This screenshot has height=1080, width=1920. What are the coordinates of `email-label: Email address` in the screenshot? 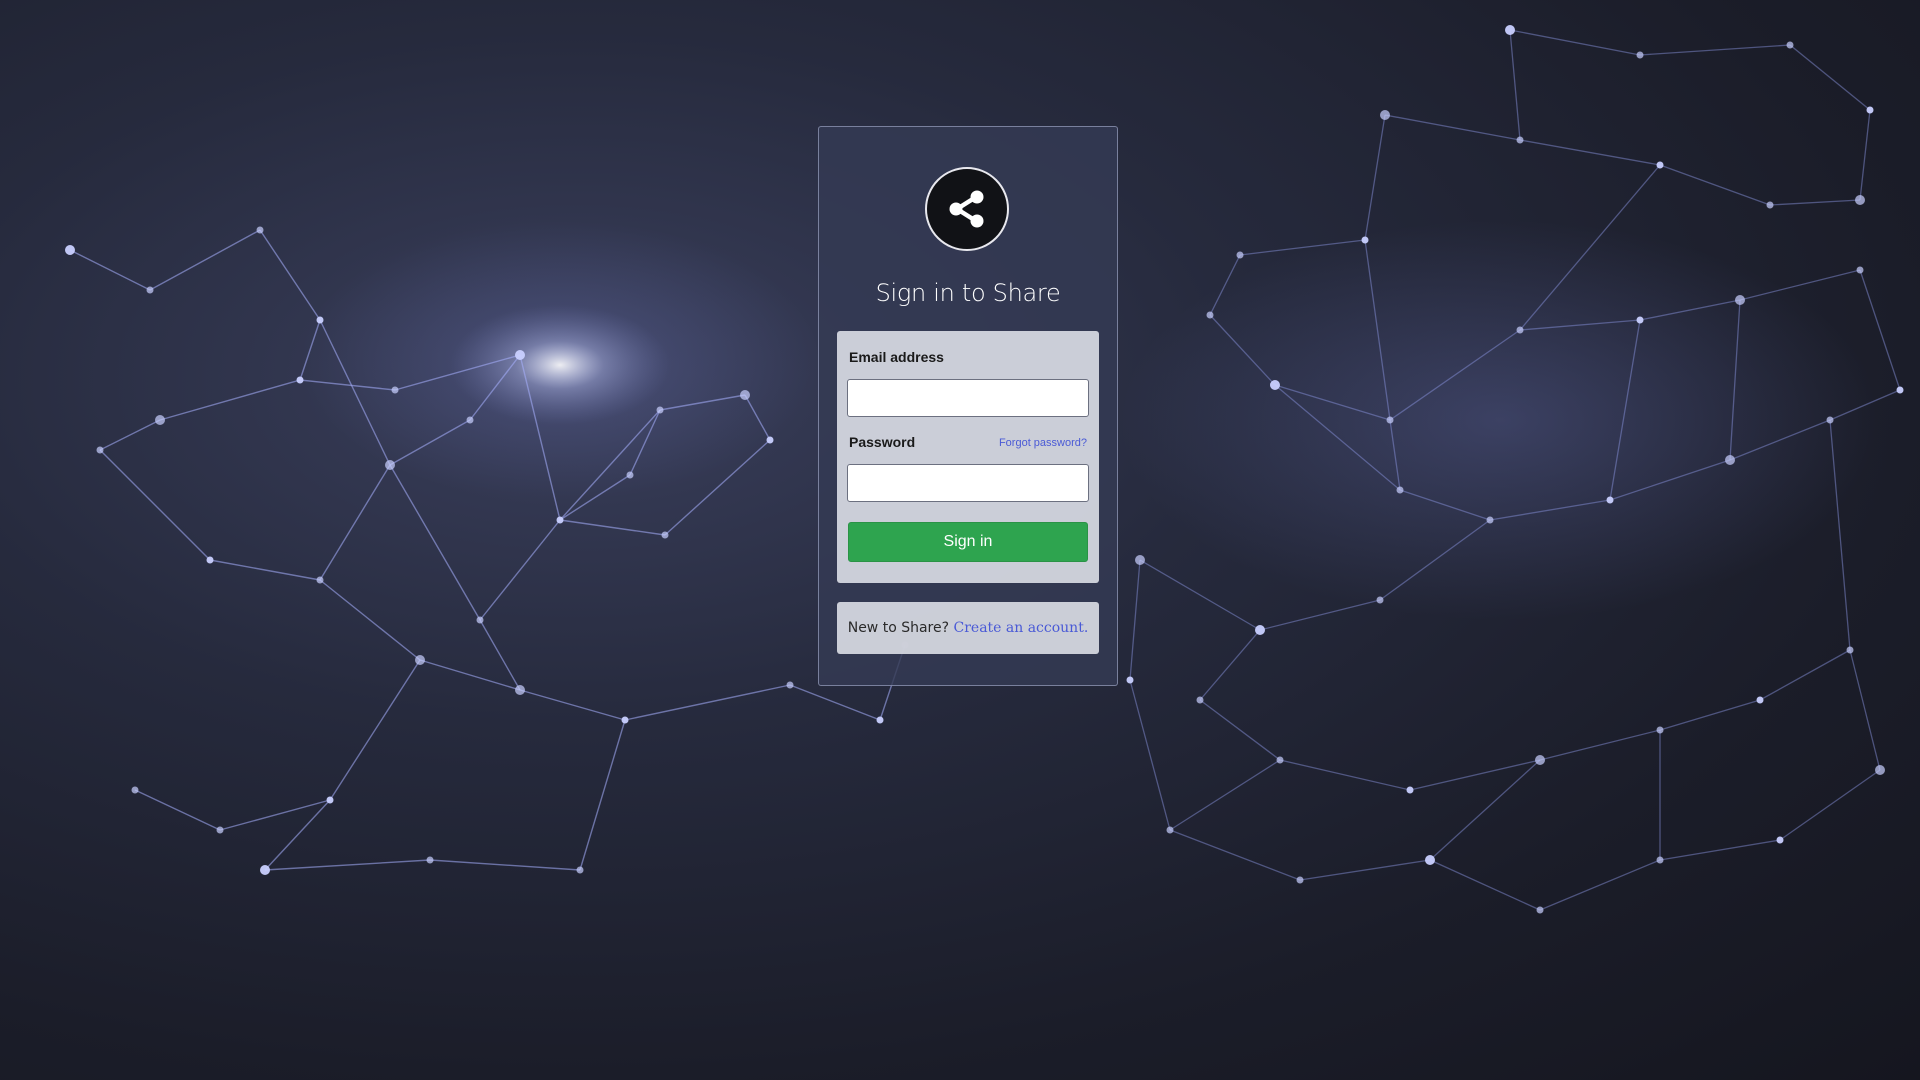 It's located at (896, 357).